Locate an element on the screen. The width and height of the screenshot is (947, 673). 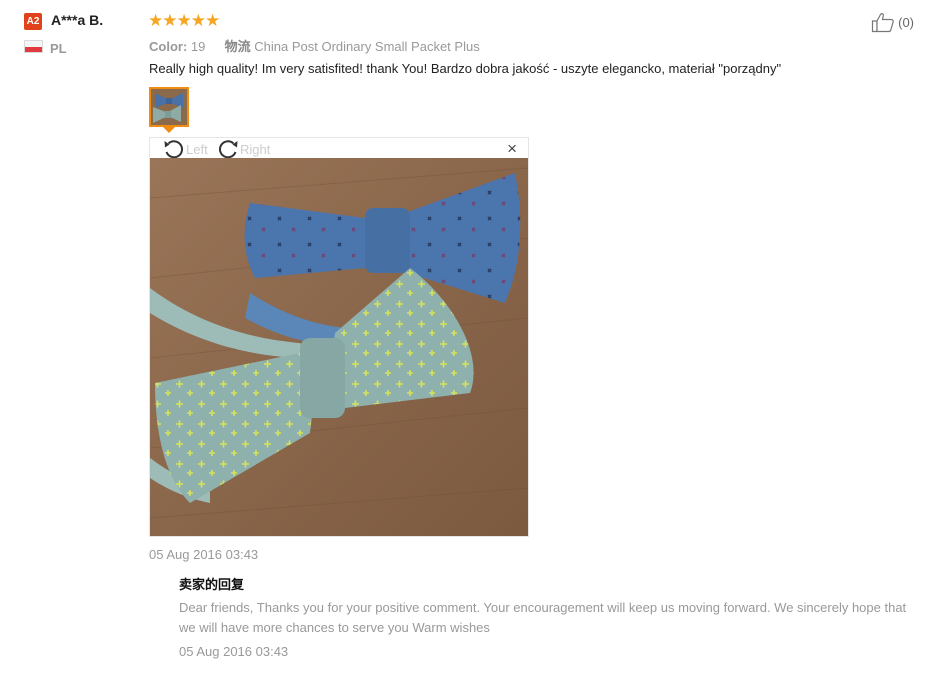
review-photo-thumbnail is located at coordinates (169, 107).